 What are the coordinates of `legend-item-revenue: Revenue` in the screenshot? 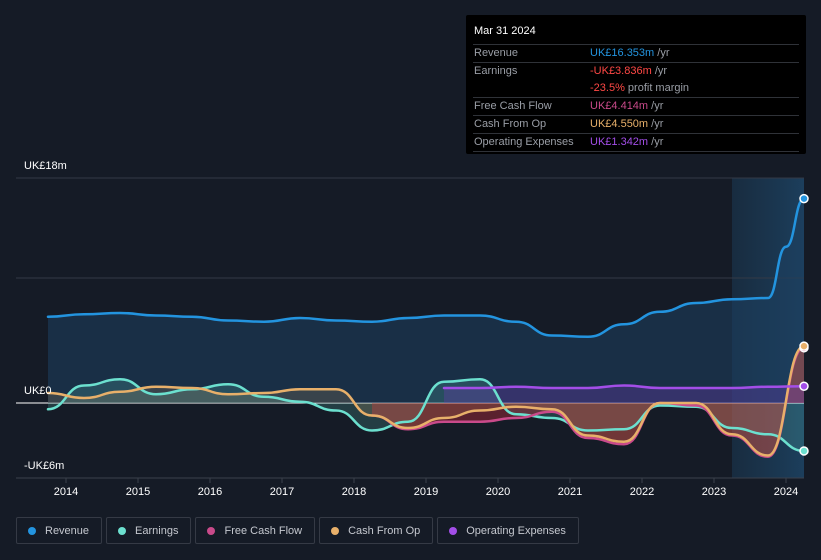 It's located at (59, 530).